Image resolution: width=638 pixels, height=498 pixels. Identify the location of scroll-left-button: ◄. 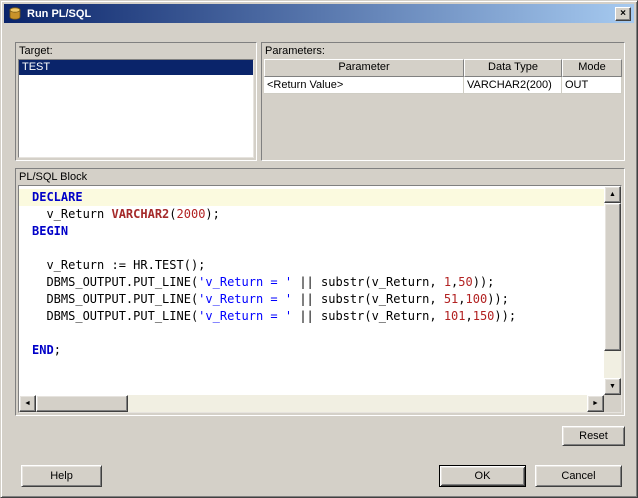
(27, 403).